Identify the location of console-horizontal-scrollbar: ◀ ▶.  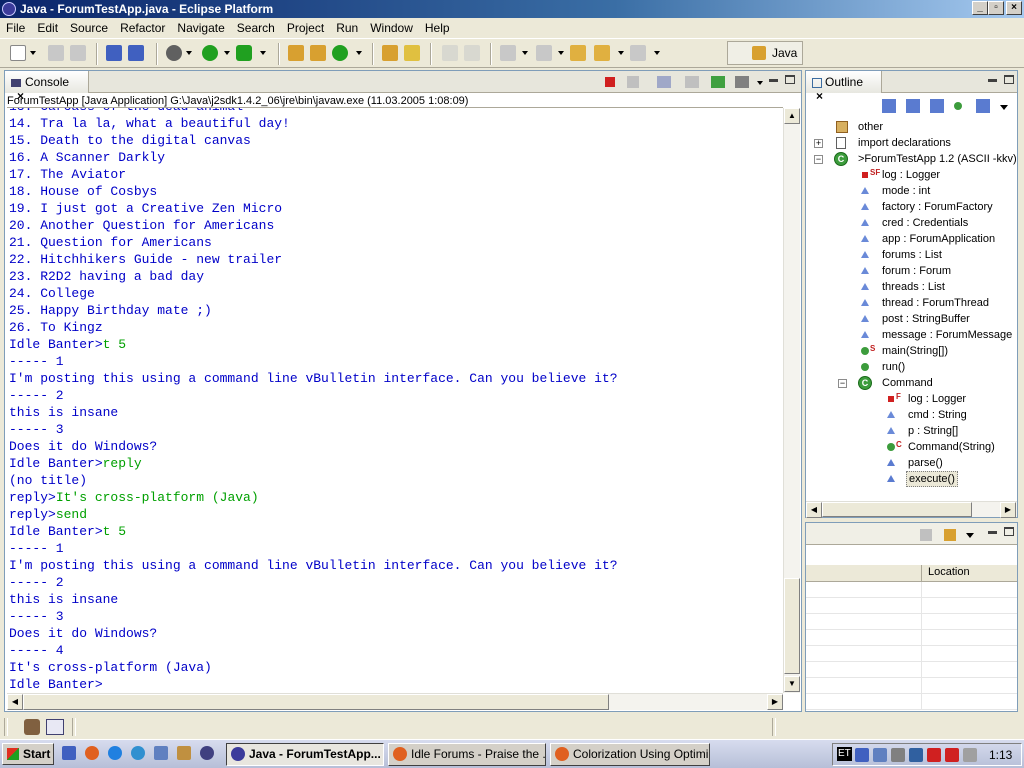
(395, 701).